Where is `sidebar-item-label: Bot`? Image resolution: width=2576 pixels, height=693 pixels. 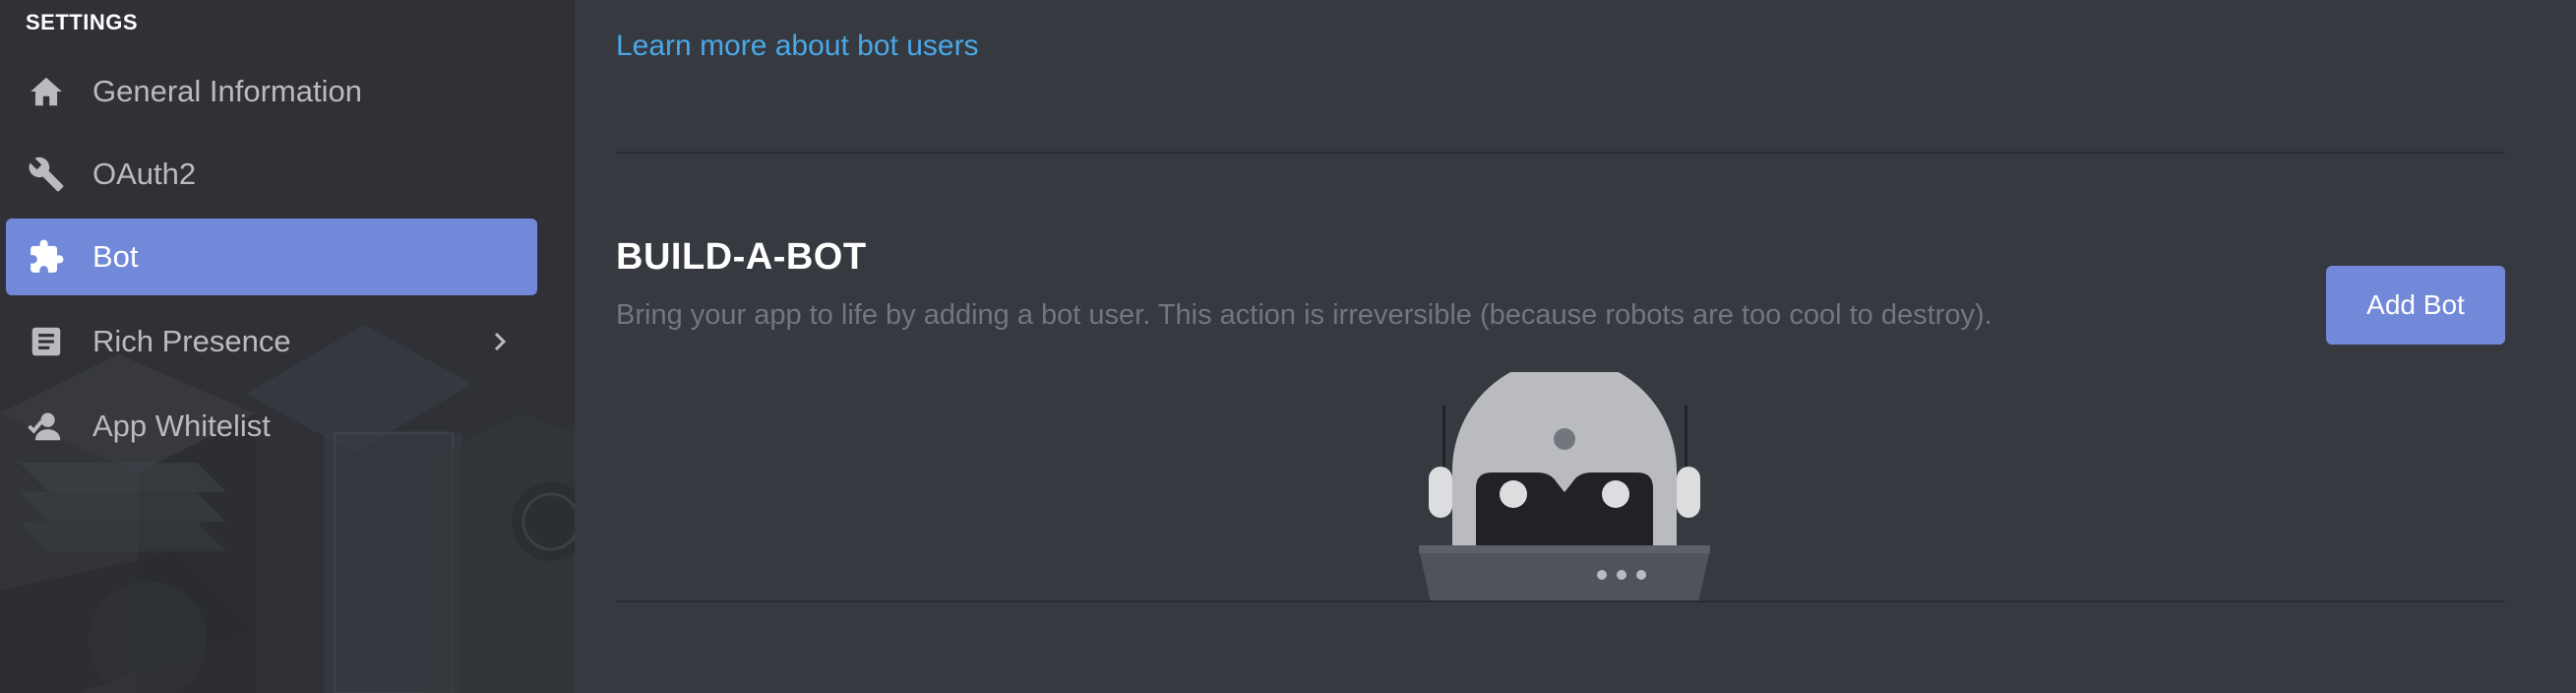 sidebar-item-label: Bot is located at coordinates (115, 256).